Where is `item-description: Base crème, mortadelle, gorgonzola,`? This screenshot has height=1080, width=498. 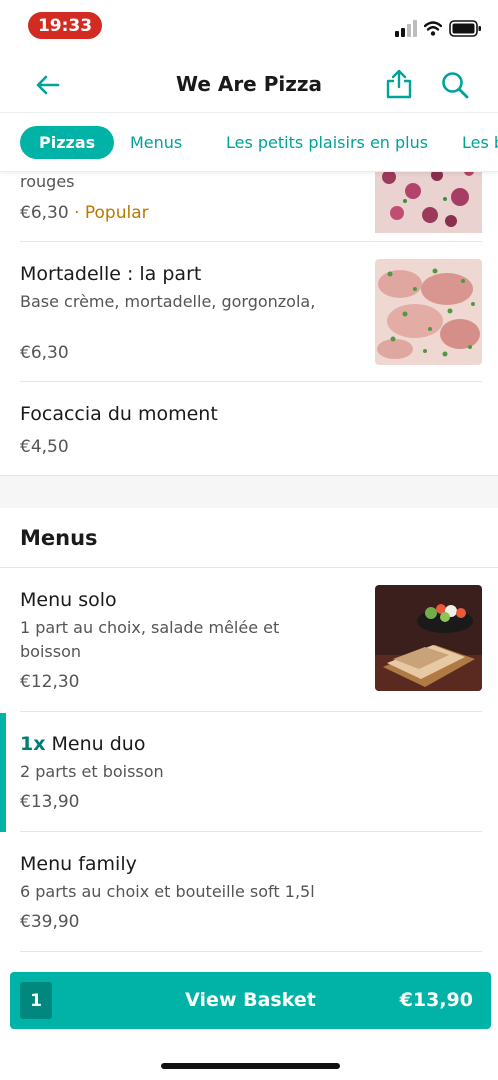 item-description: Base crème, mortadelle, gorgonzola, is located at coordinates (168, 301).